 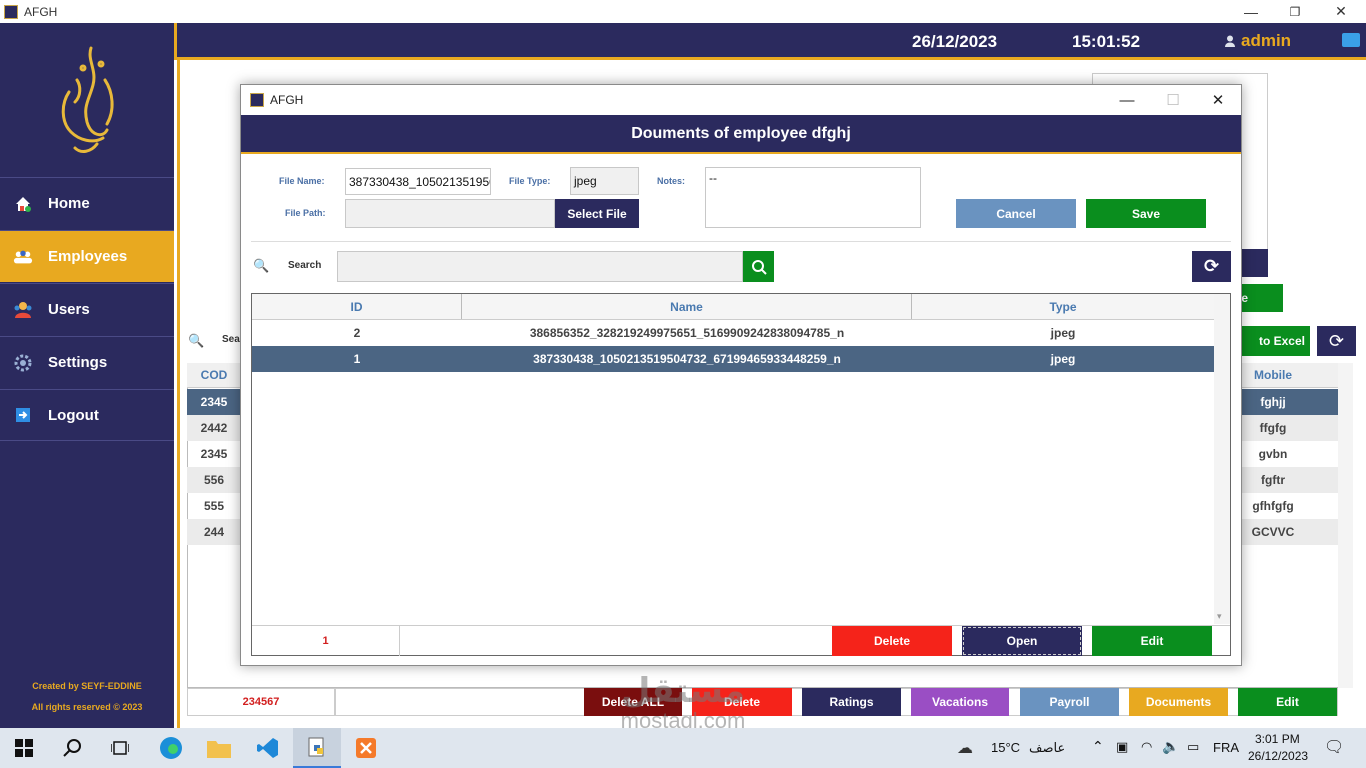 What do you see at coordinates (1069, 702) in the screenshot?
I see `payroll-button: Payroll` at bounding box center [1069, 702].